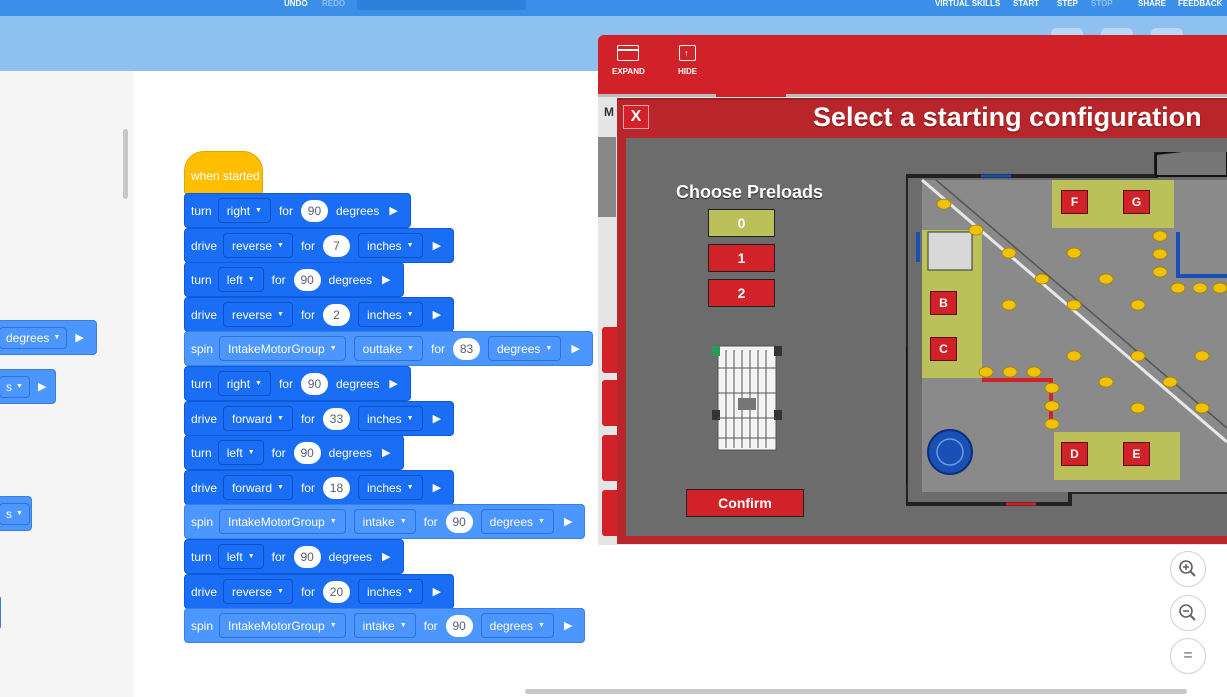  Describe the element at coordinates (437, 246) in the screenshot. I see `run-arrow-icon: ▶` at that location.